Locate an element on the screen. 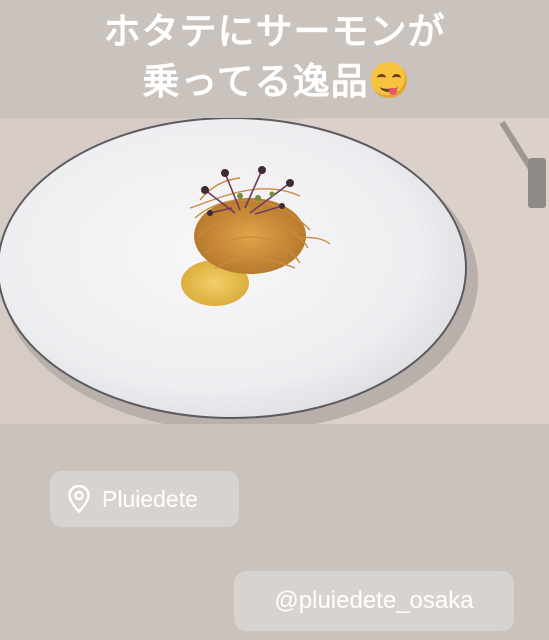 Image resolution: width=549 pixels, height=640 pixels. caption-line-2: 乗ってる逸品 is located at coordinates (274, 81).